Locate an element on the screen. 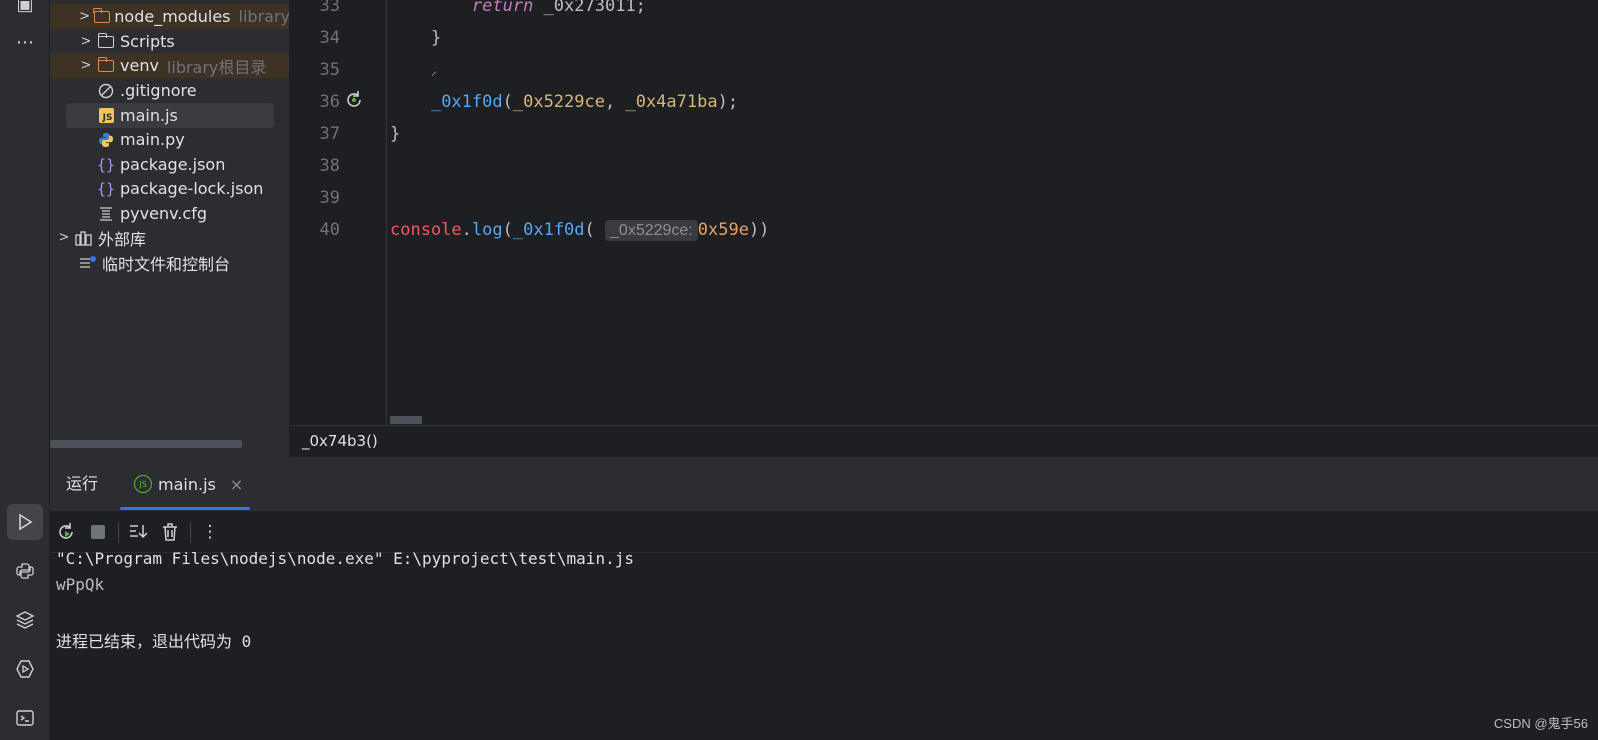 The image size is (1598, 740). tab-main-js: JS main.js × is located at coordinates (185, 484).